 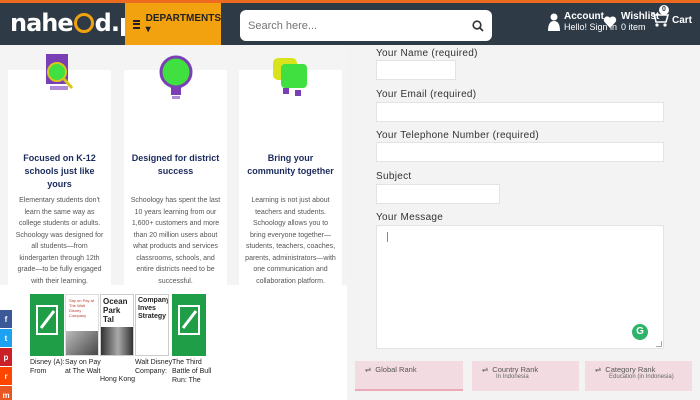 What do you see at coordinates (6, 319) in the screenshot?
I see `facebook-icon: f` at bounding box center [6, 319].